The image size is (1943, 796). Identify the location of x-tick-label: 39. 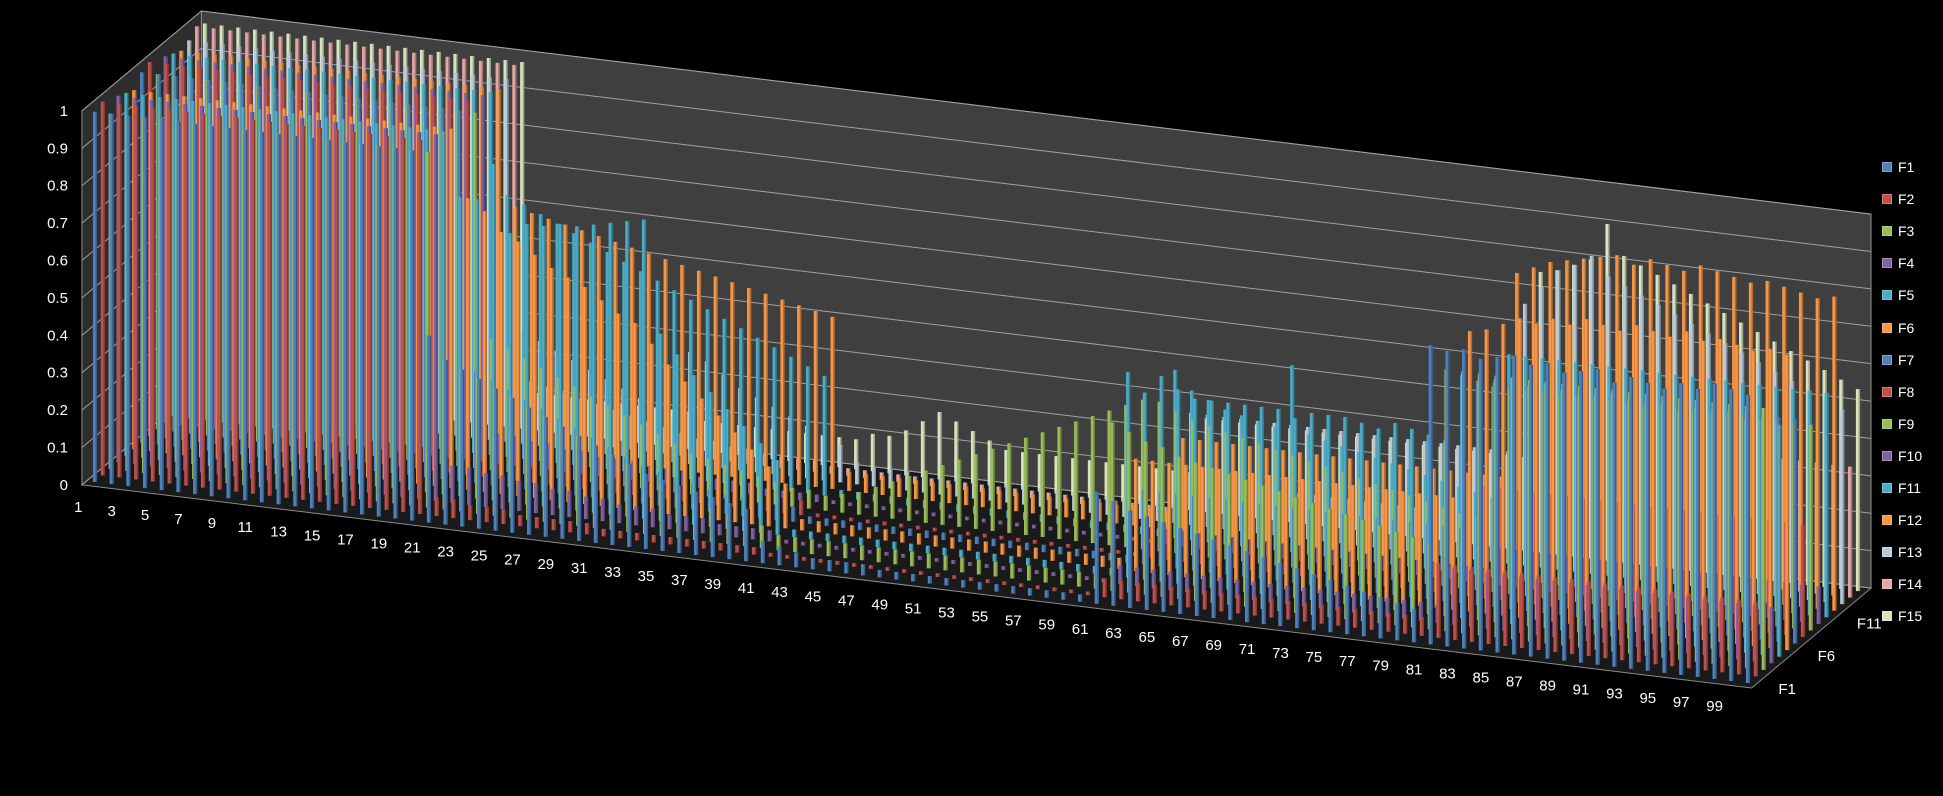
(712, 584).